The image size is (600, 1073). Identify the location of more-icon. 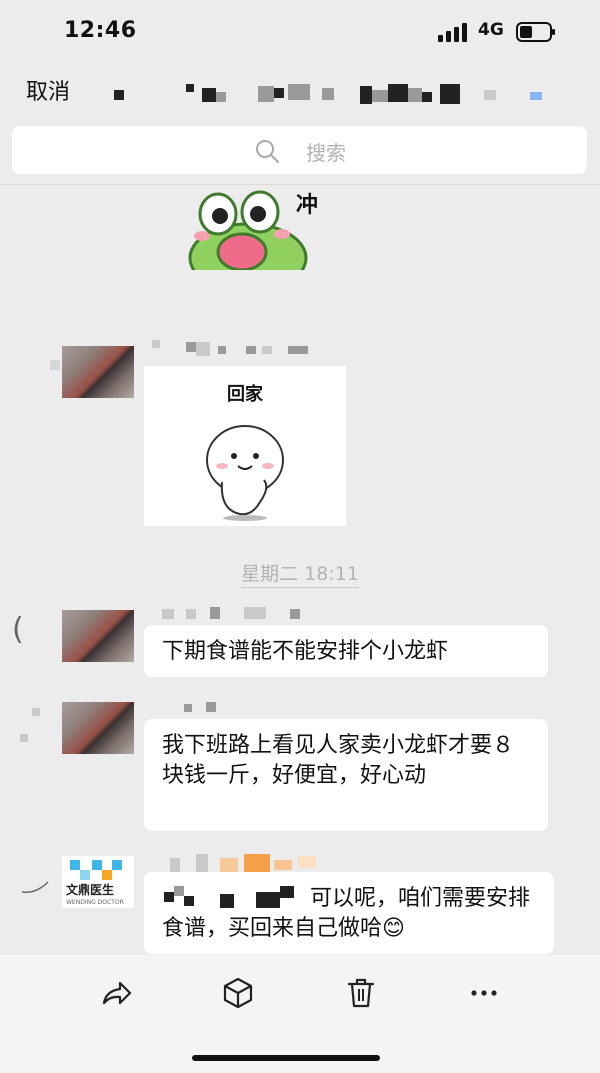
(484, 993).